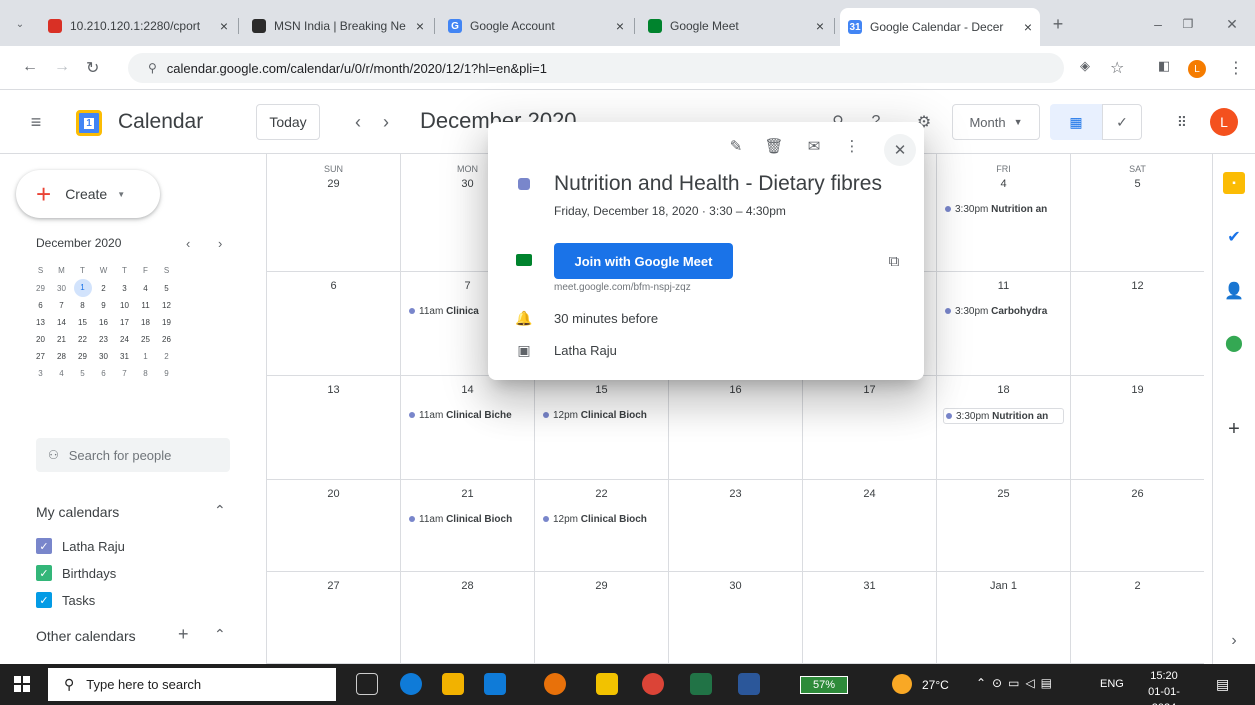 The image size is (1255, 705). What do you see at coordinates (1017, 683) in the screenshot?
I see `system-tray-icons: ⌃⊙▭◁▤` at bounding box center [1017, 683].